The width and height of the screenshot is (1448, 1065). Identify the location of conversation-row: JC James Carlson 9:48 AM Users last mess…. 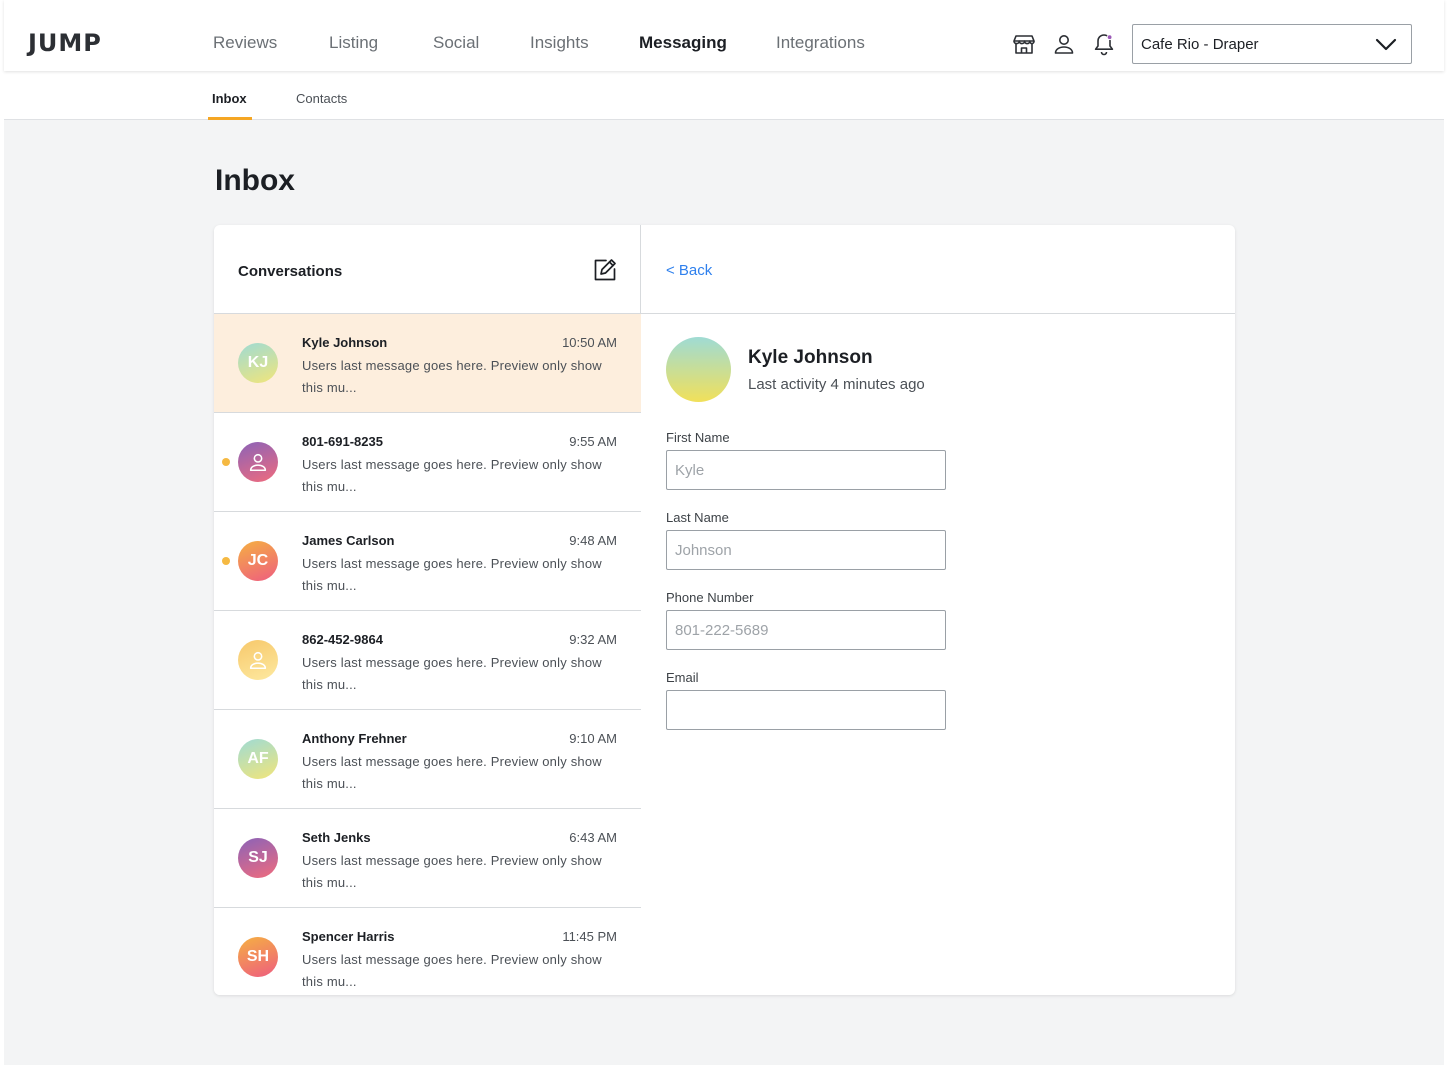
(427, 561).